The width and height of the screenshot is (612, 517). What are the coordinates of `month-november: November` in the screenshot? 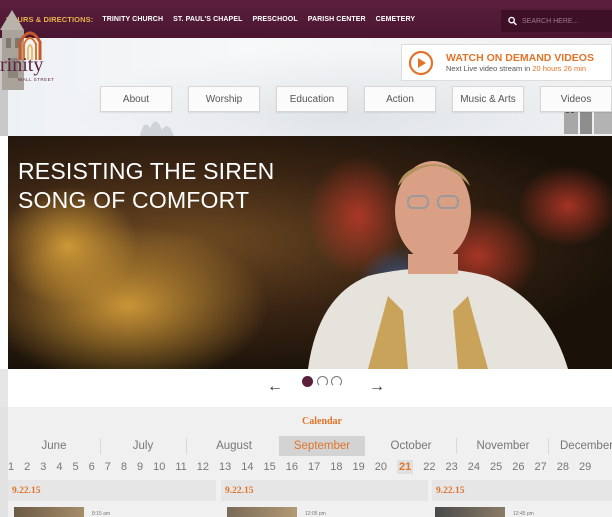 It's located at (503, 446).